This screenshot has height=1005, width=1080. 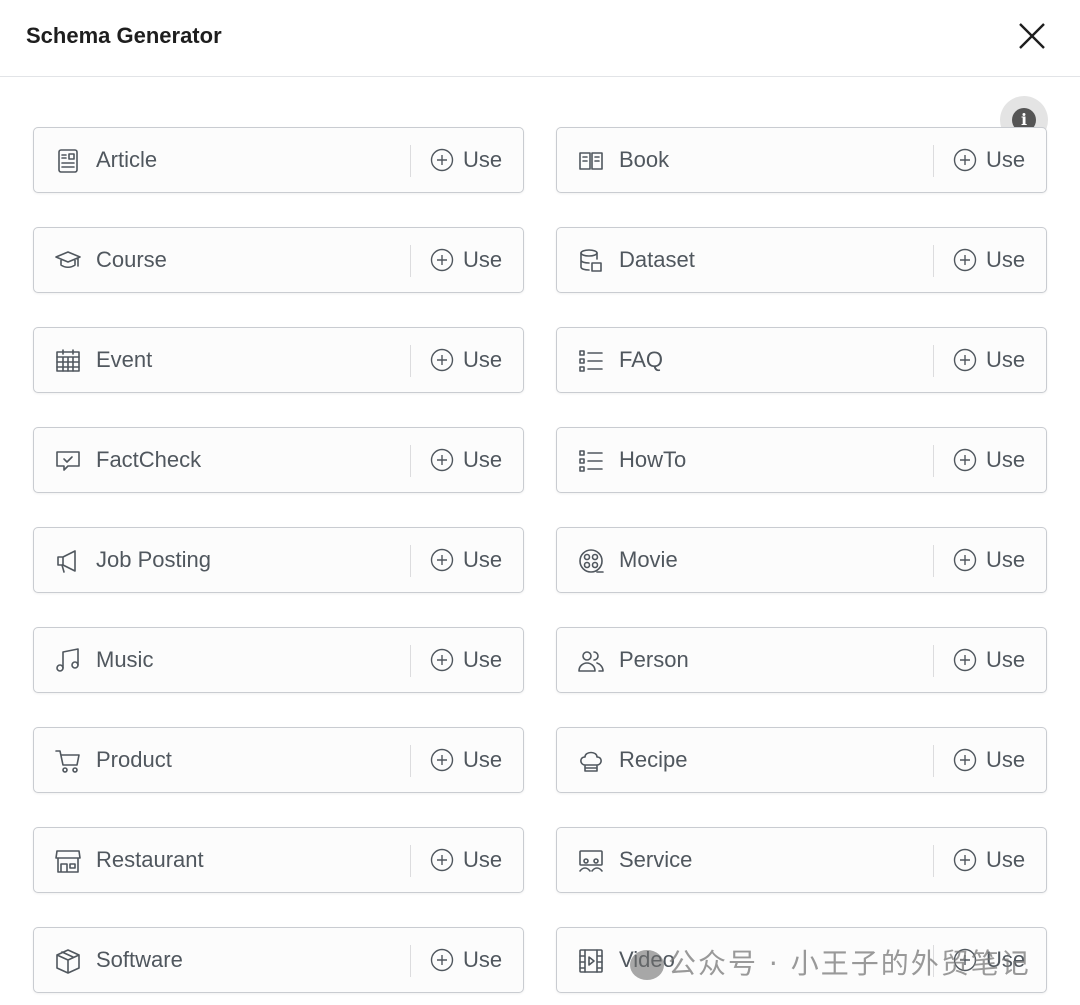 I want to click on box-icon, so click(x=68, y=961).